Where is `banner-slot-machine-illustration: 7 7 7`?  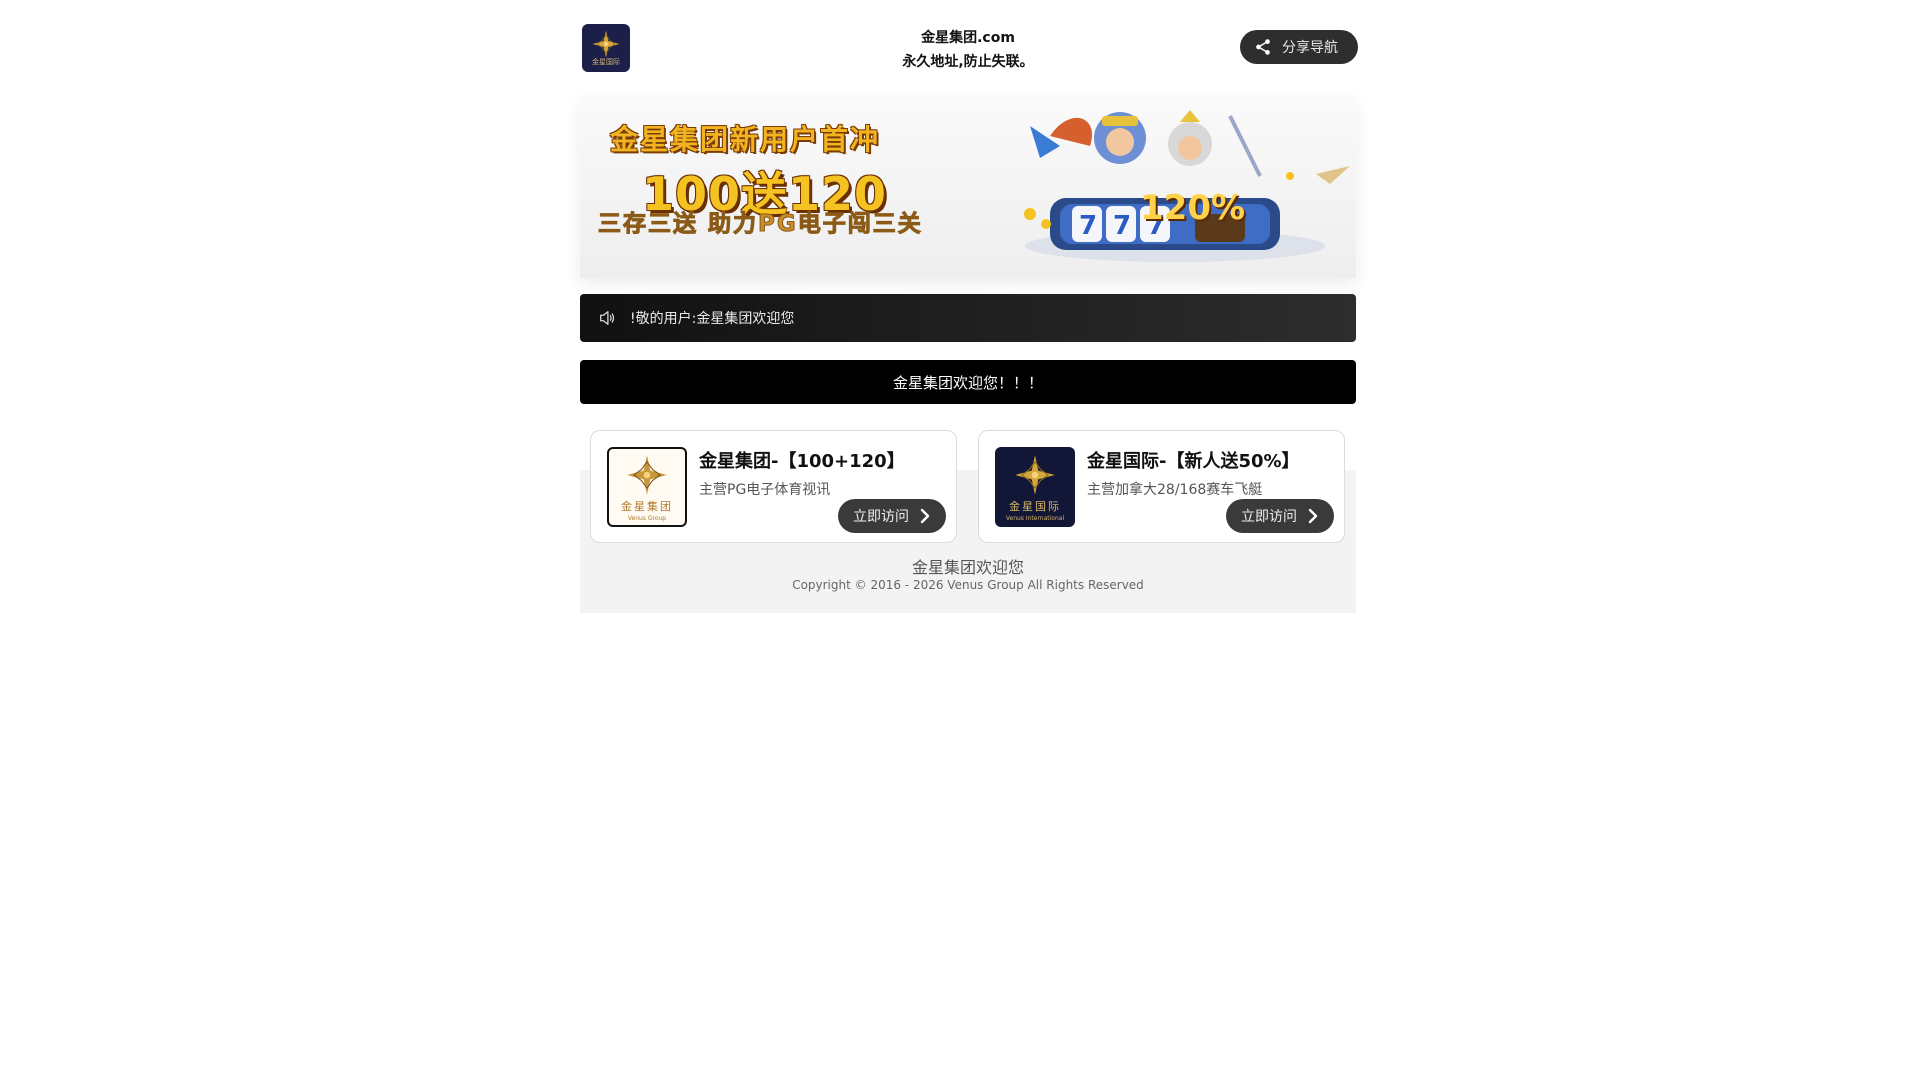 banner-slot-machine-illustration: 7 7 7 is located at coordinates (1187, 186).